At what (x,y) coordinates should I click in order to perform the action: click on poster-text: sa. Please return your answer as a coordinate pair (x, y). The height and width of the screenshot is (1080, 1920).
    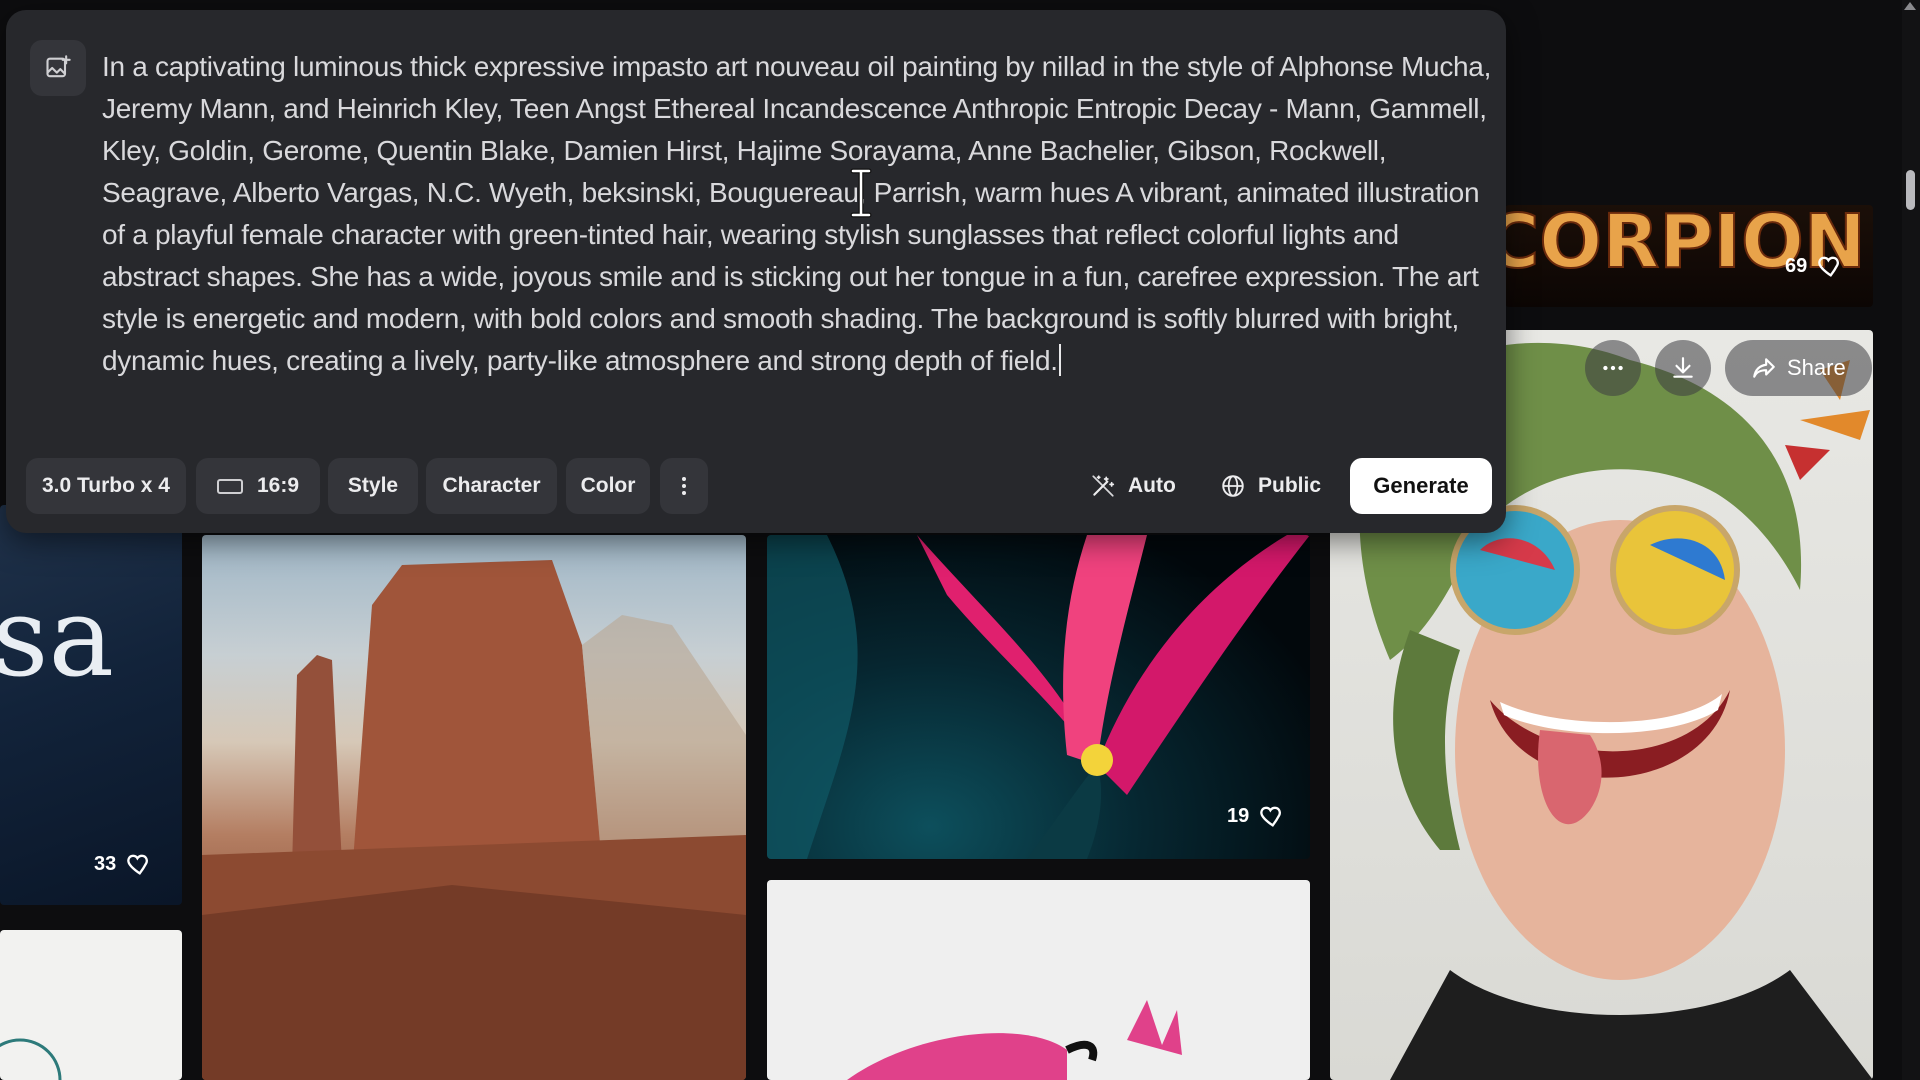
    Looking at the image, I should click on (57, 637).